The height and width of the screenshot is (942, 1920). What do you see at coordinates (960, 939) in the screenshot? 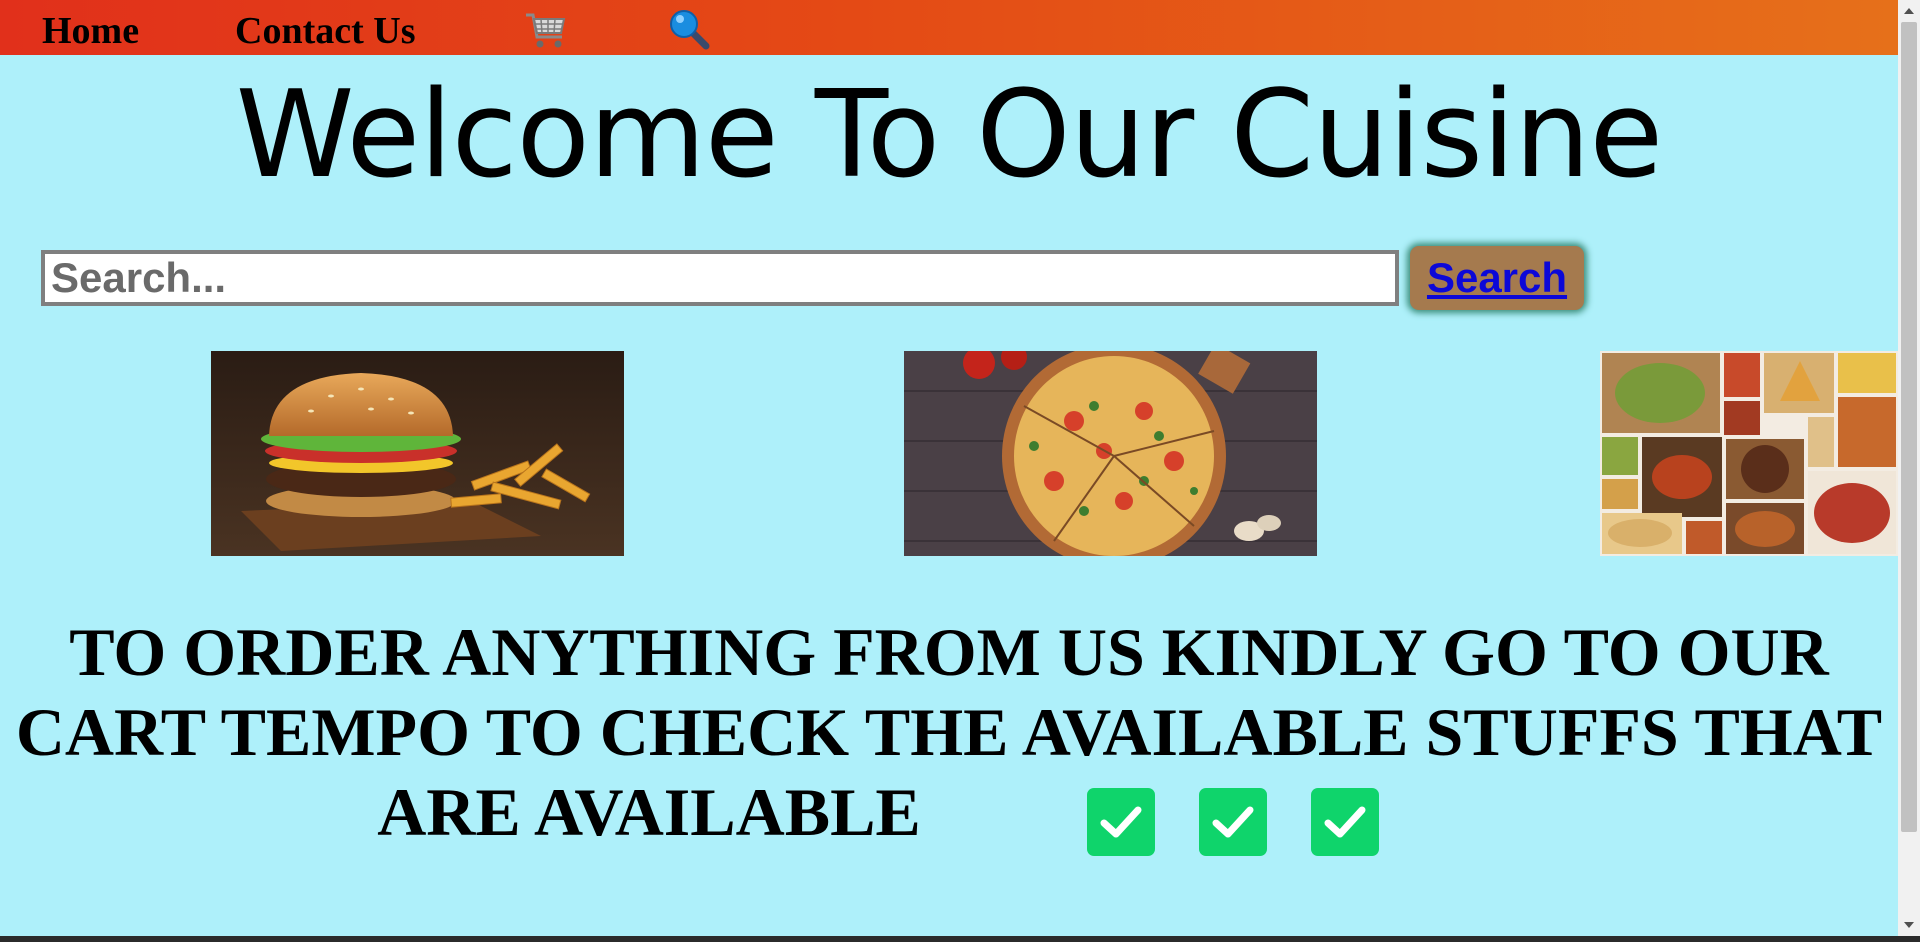
I see `window-bottom-edge` at bounding box center [960, 939].